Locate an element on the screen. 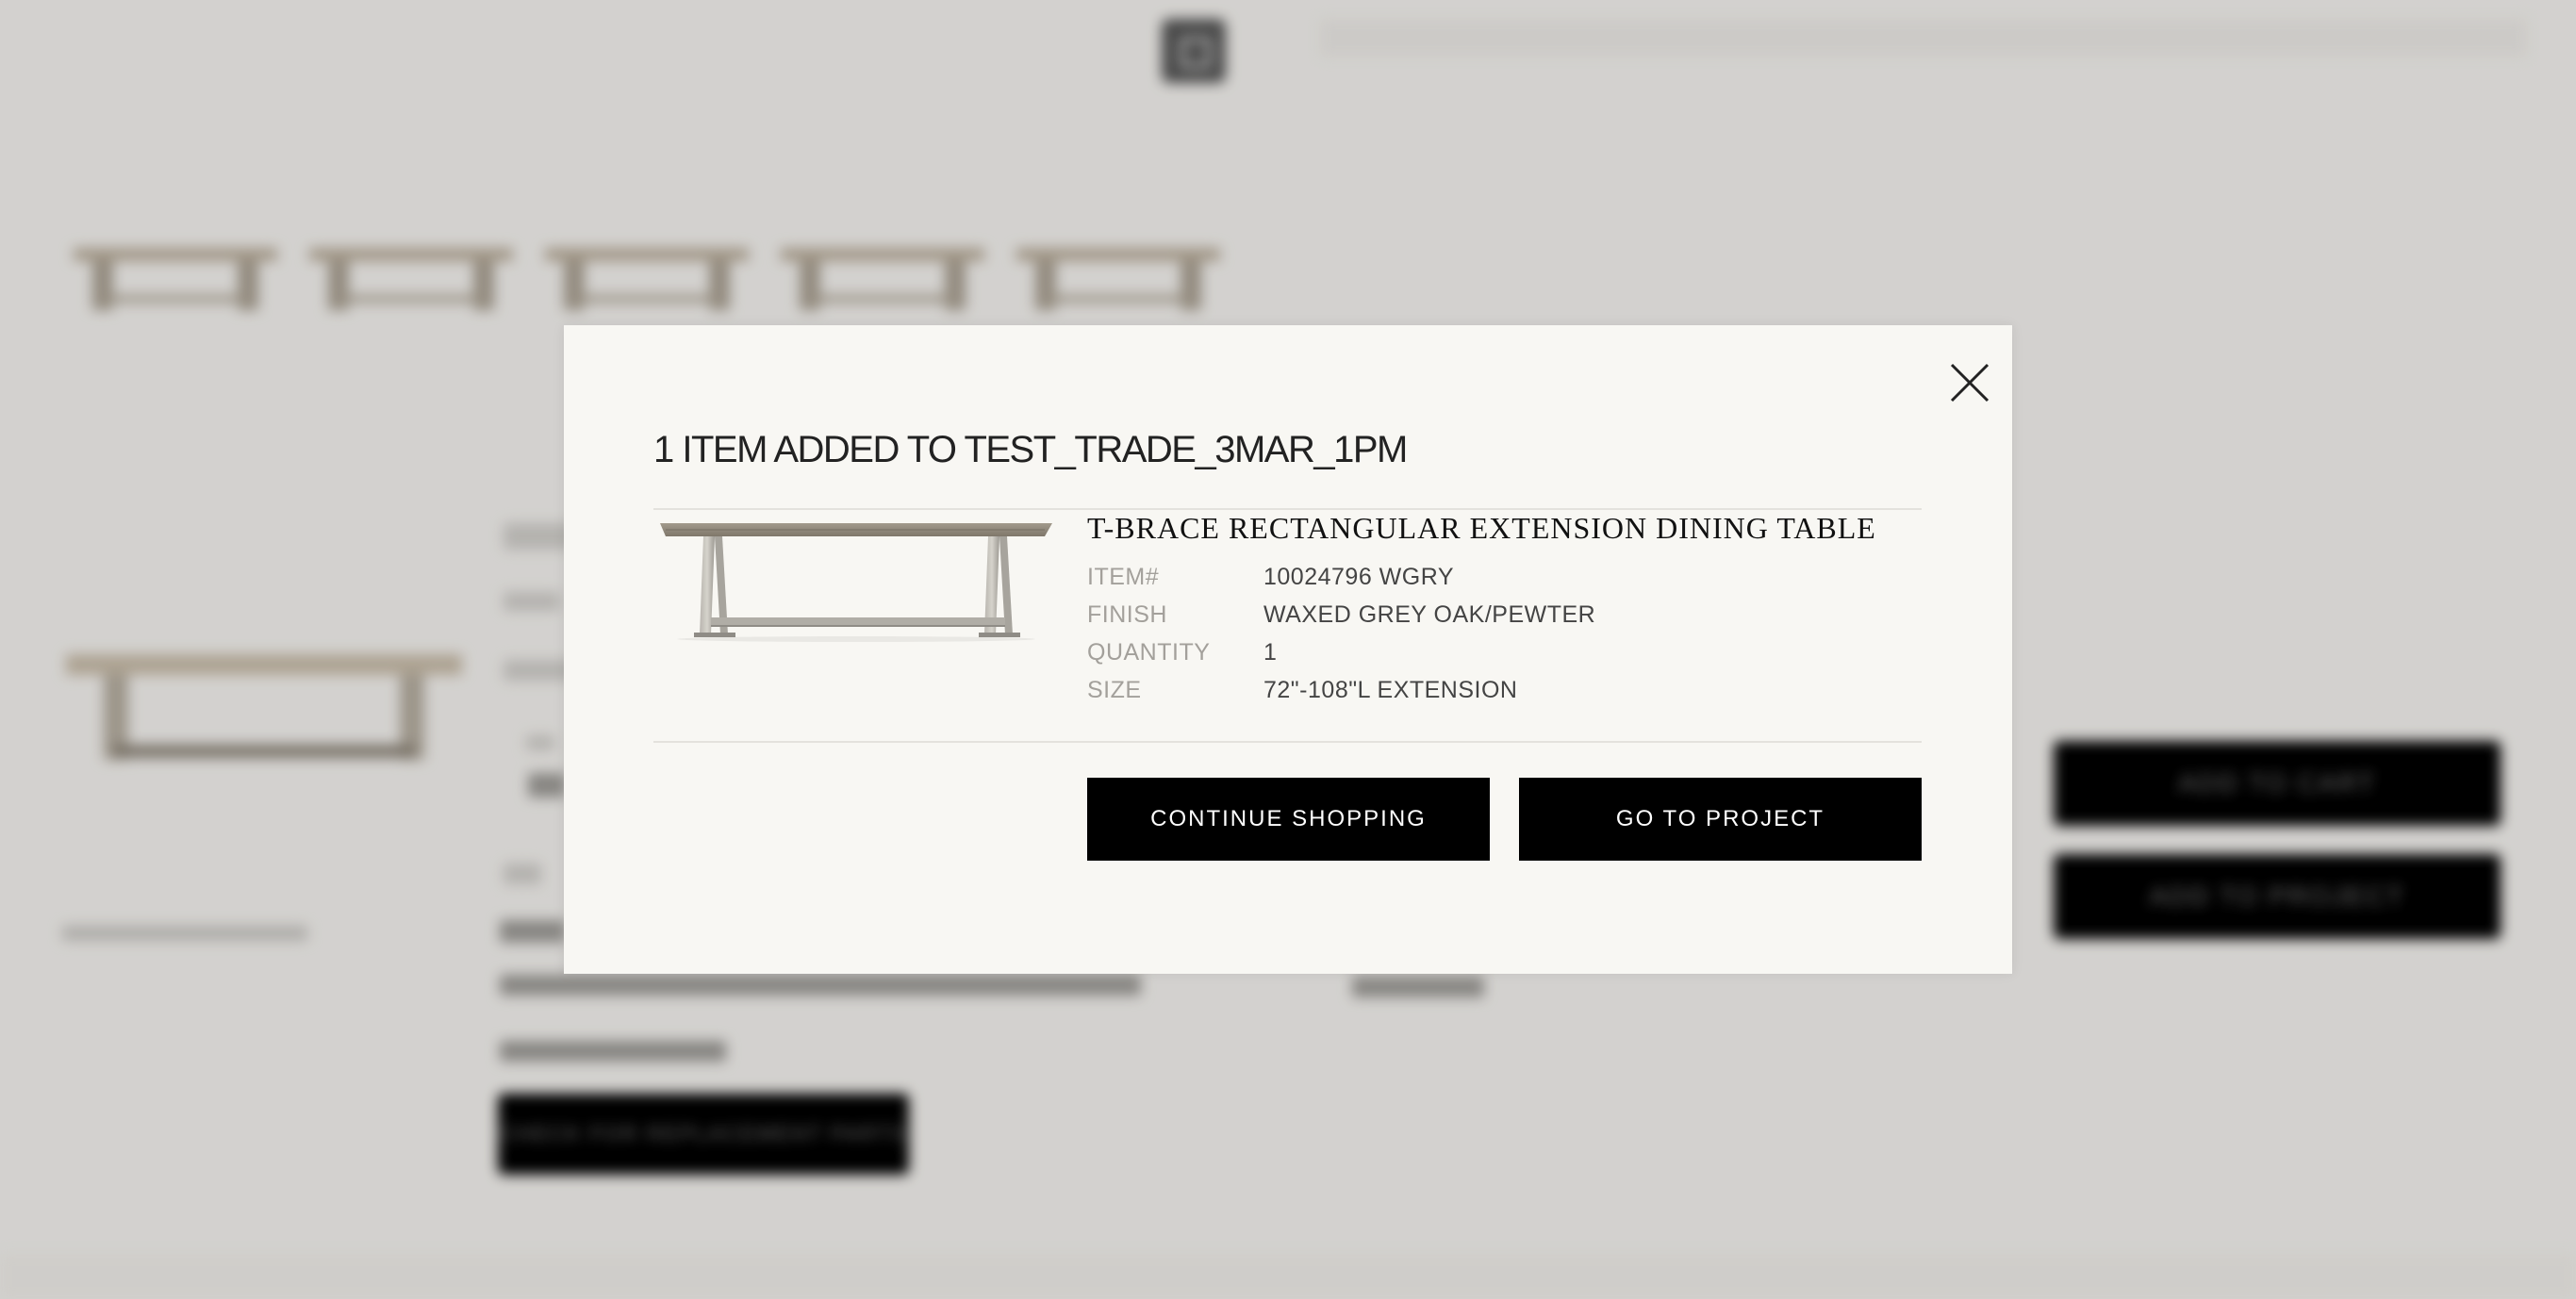 The height and width of the screenshot is (1299, 2576). spec-label: FINISH is located at coordinates (1127, 614).